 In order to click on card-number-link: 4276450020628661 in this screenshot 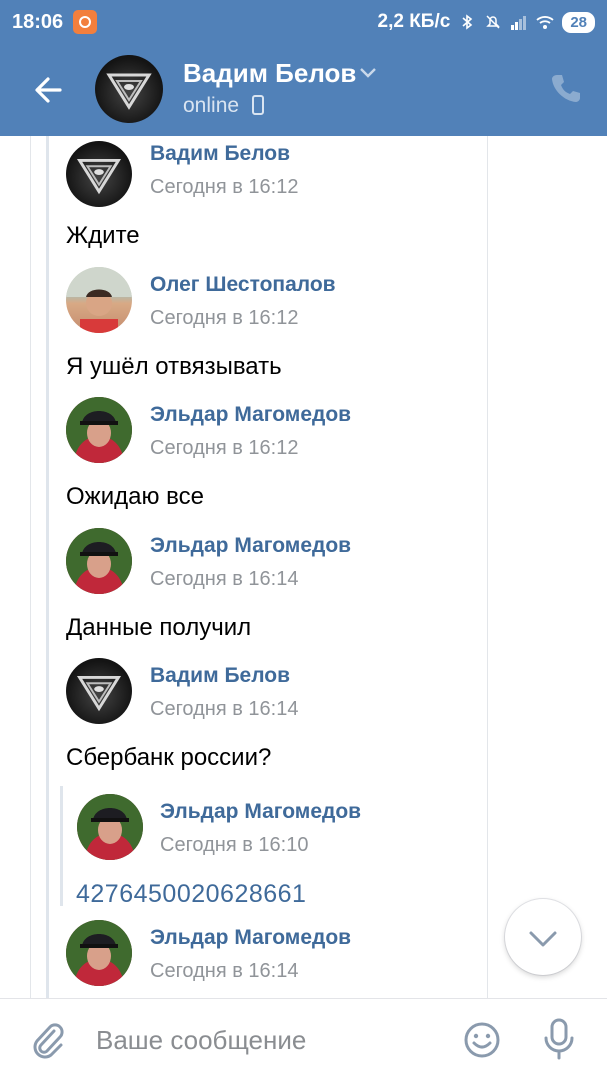, I will do `click(191, 894)`.